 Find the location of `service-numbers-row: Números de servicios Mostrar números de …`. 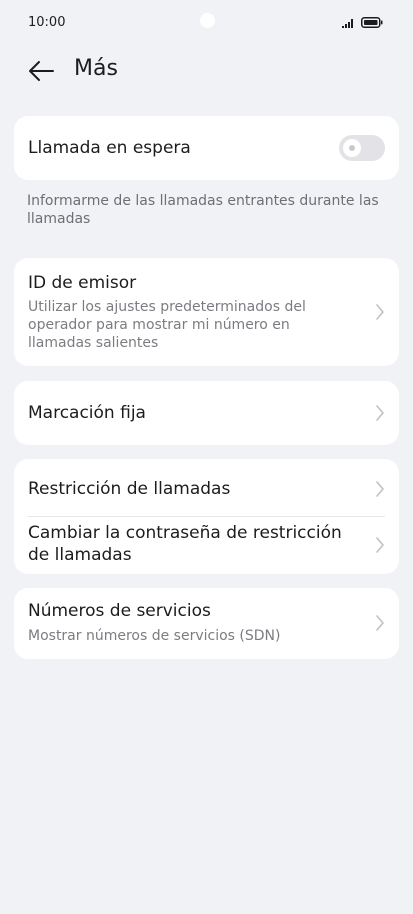

service-numbers-row: Números de servicios Mostrar números de … is located at coordinates (206, 623).